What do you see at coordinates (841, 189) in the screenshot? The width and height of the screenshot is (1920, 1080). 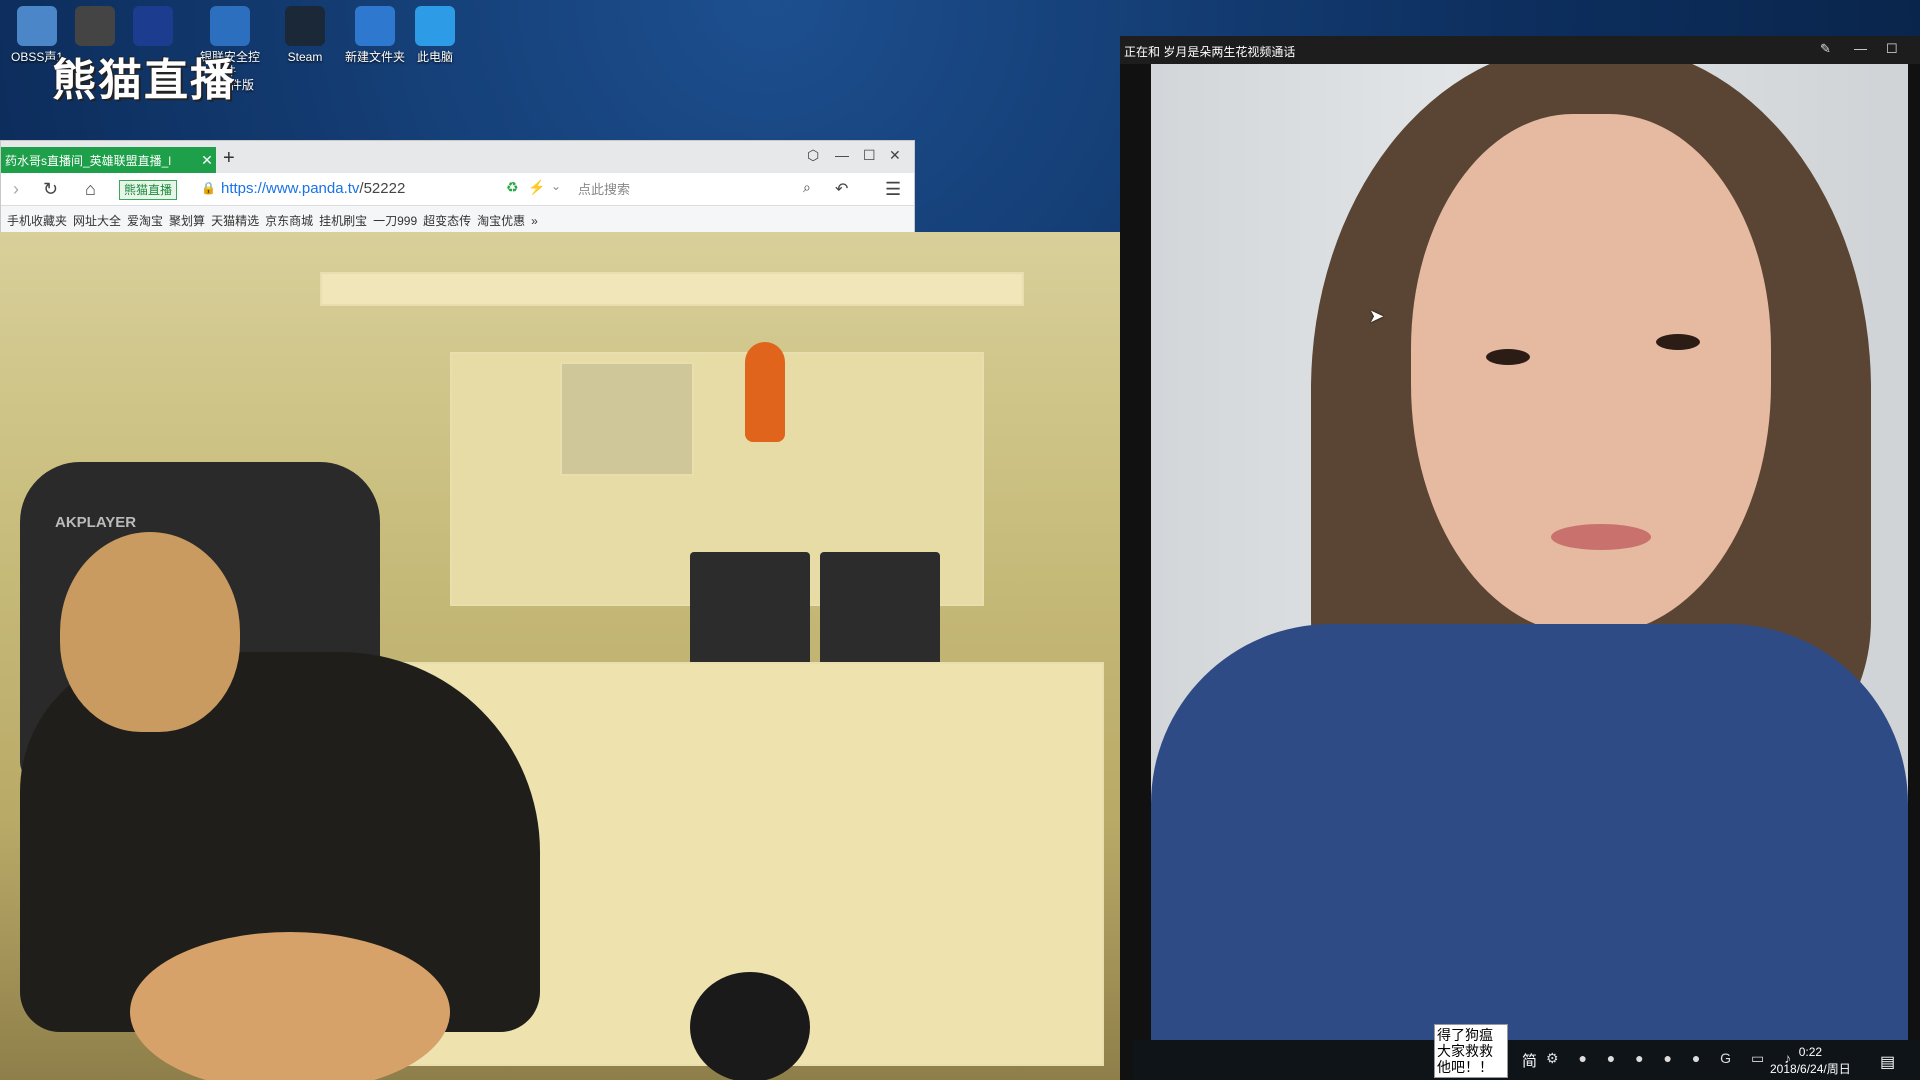 I see `undo-icon: ↶` at bounding box center [841, 189].